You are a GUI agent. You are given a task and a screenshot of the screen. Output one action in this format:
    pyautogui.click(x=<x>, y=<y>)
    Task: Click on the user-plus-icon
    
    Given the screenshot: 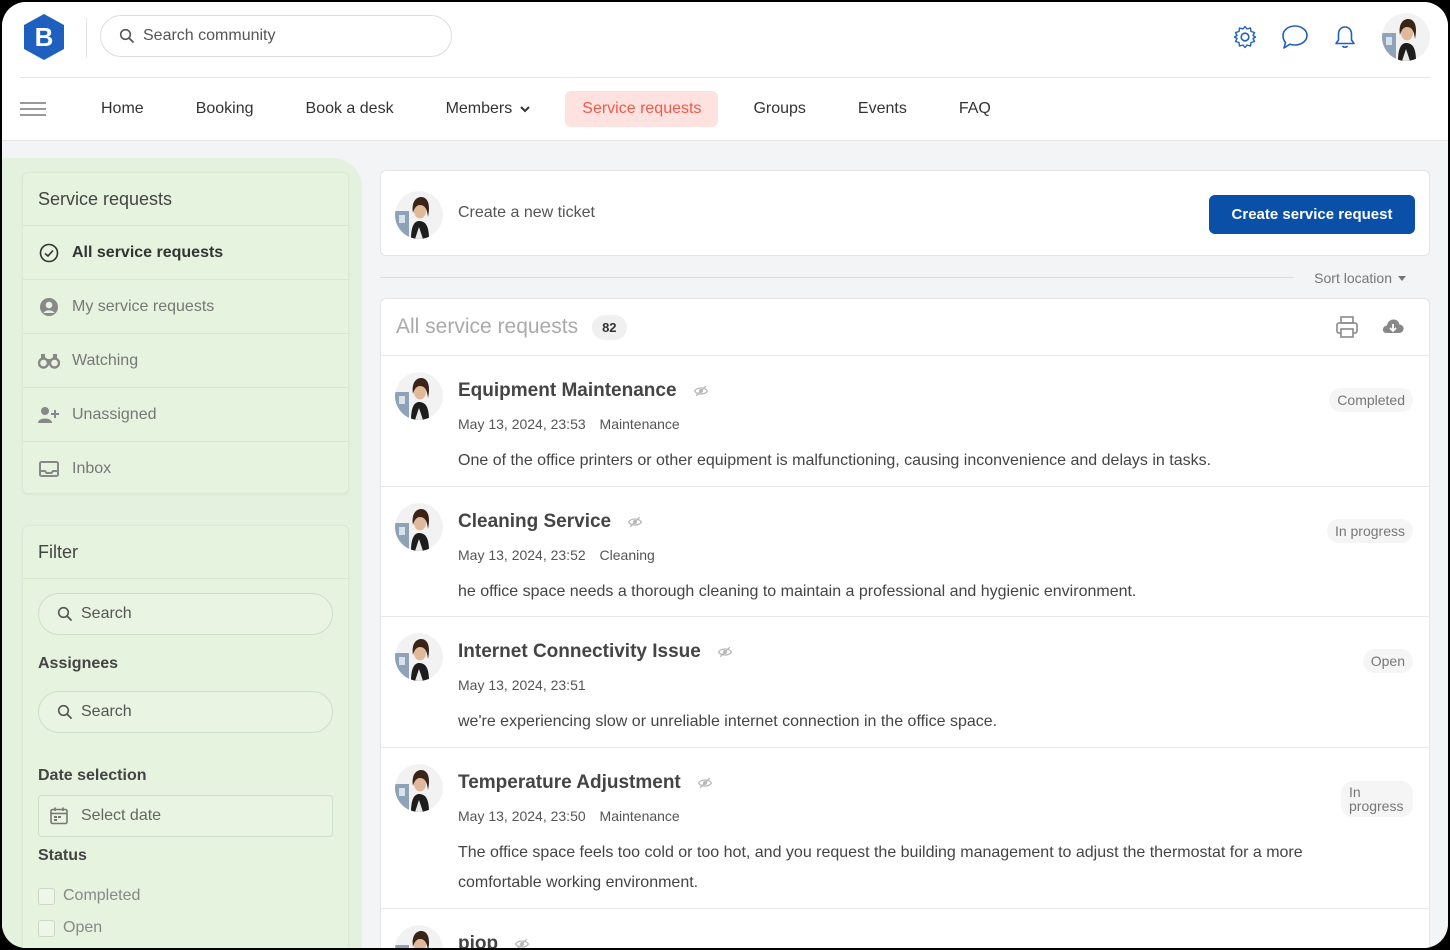 What is the action you would take?
    pyautogui.click(x=49, y=415)
    